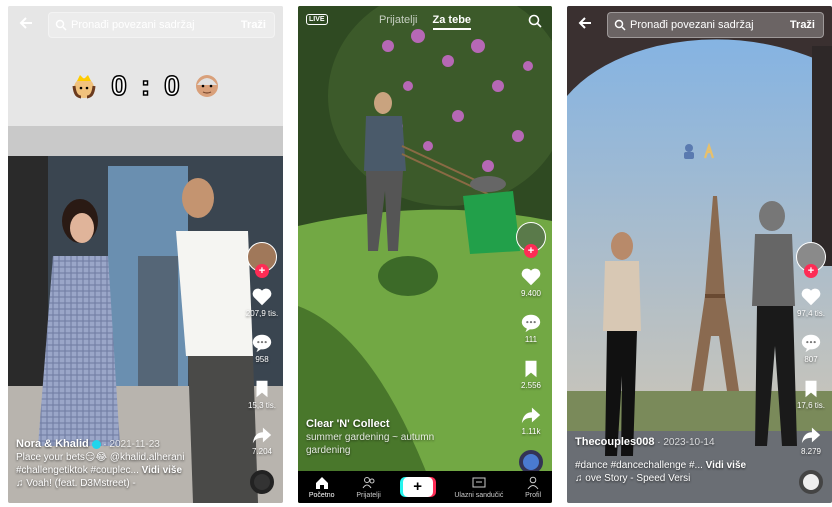 Image resolution: width=832 pixels, height=507 pixels. I want to click on creator-username: Clear 'N' Collect, so click(401, 424).